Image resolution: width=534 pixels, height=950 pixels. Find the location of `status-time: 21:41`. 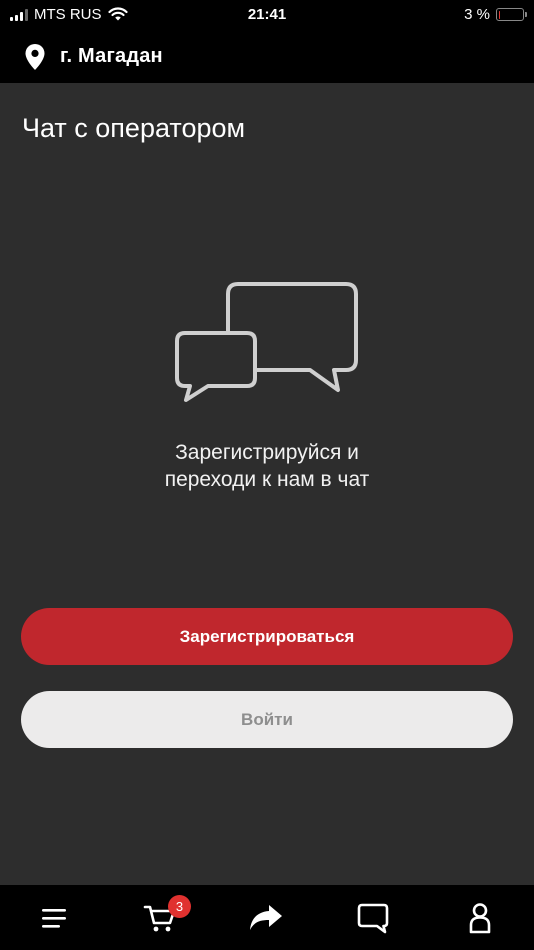

status-time: 21:41 is located at coordinates (267, 14).